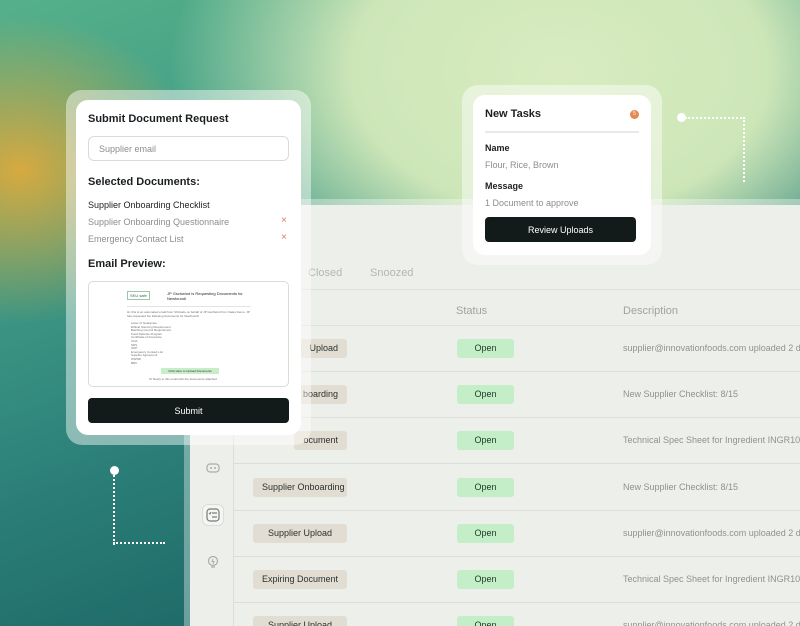 The height and width of the screenshot is (626, 800). I want to click on connector-line-bottom-h, so click(139, 543).